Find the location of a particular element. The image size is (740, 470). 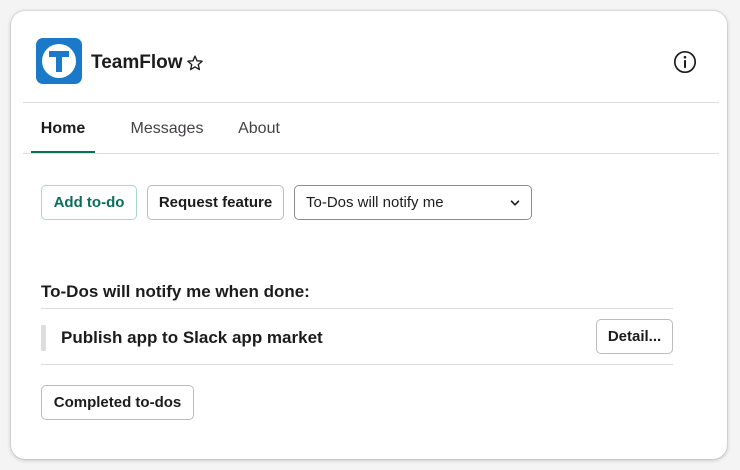

add-todo-button: Add to-do is located at coordinates (89, 202).